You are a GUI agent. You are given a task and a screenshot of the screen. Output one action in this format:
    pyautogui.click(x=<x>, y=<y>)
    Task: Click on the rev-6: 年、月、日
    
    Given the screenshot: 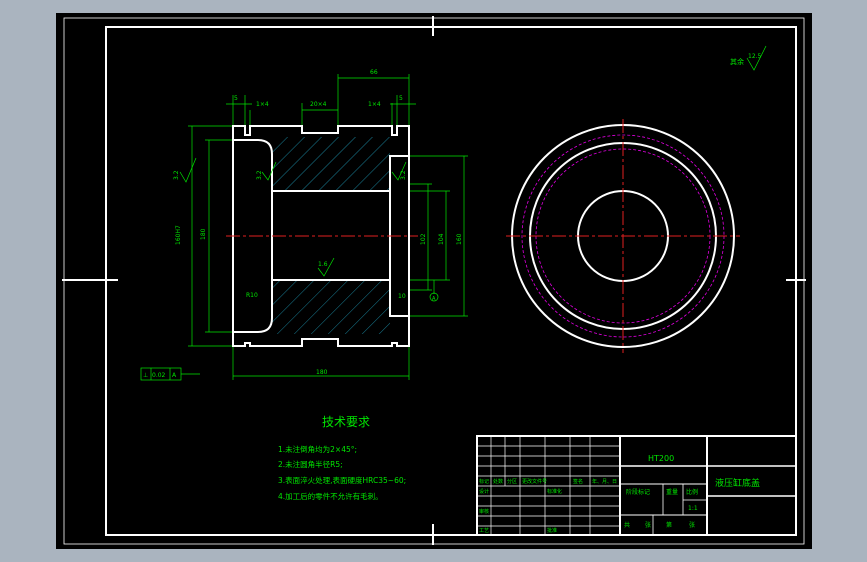 What is the action you would take?
    pyautogui.click(x=604, y=481)
    